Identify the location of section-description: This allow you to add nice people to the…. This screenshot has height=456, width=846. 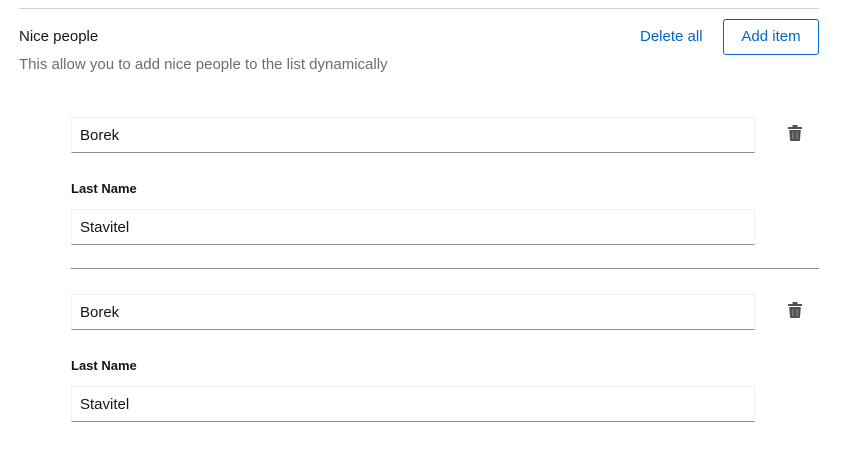
(203, 64).